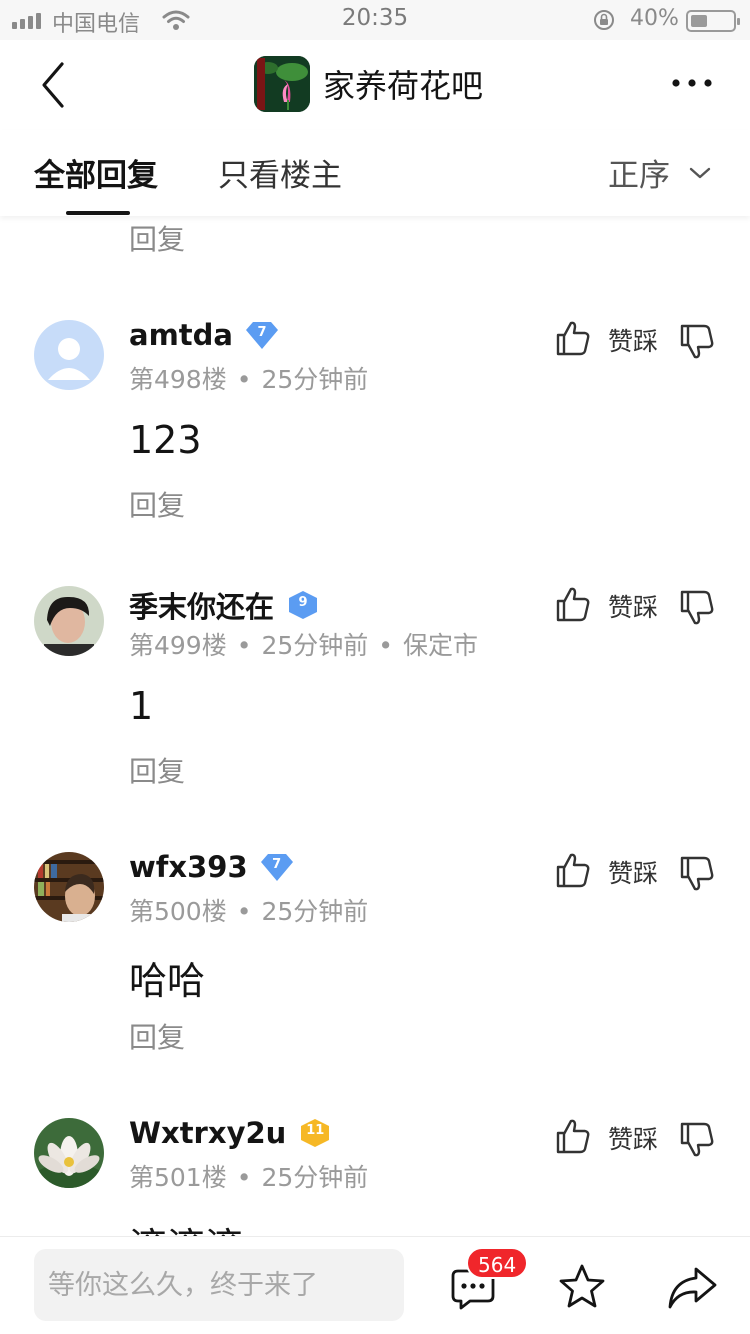 This screenshot has width=750, height=1334. I want to click on reply-text: 123, so click(165, 440).